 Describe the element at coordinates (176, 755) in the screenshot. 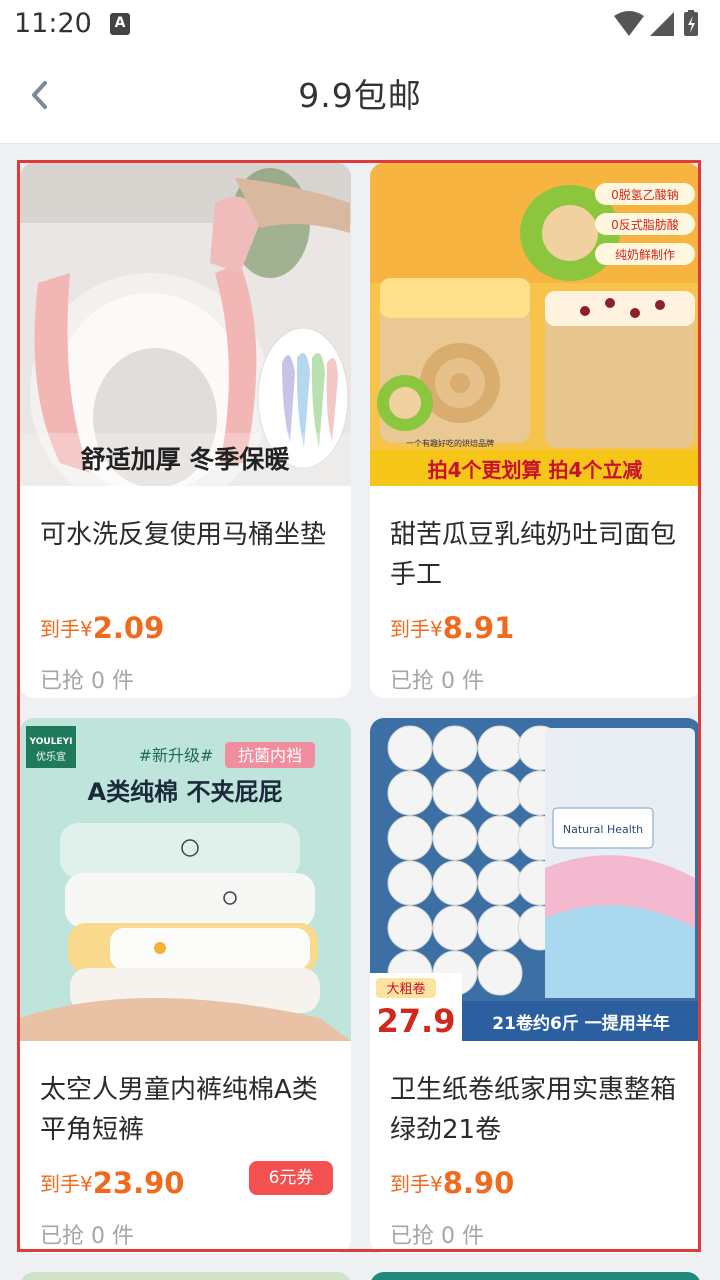

I see `image-tag: #新升级#` at that location.